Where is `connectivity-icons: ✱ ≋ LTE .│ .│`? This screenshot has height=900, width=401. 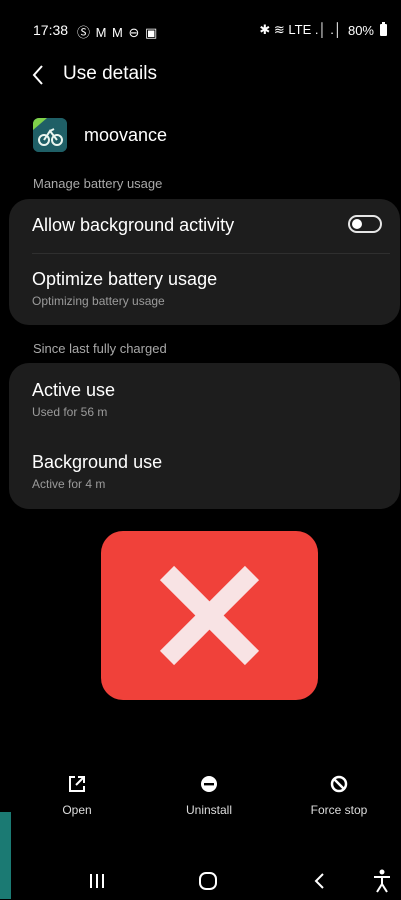
connectivity-icons: ✱ ≋ LTE .│ .│ is located at coordinates (300, 29).